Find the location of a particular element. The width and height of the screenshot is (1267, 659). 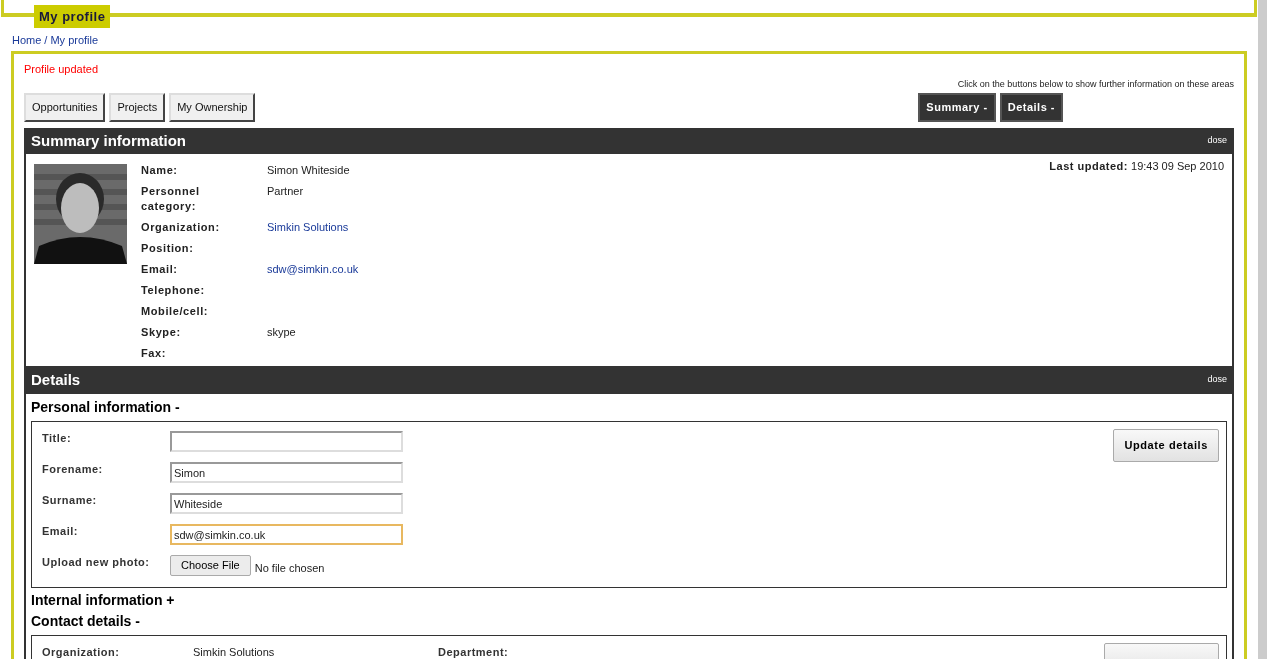

field-label: Surname: is located at coordinates (70, 500).